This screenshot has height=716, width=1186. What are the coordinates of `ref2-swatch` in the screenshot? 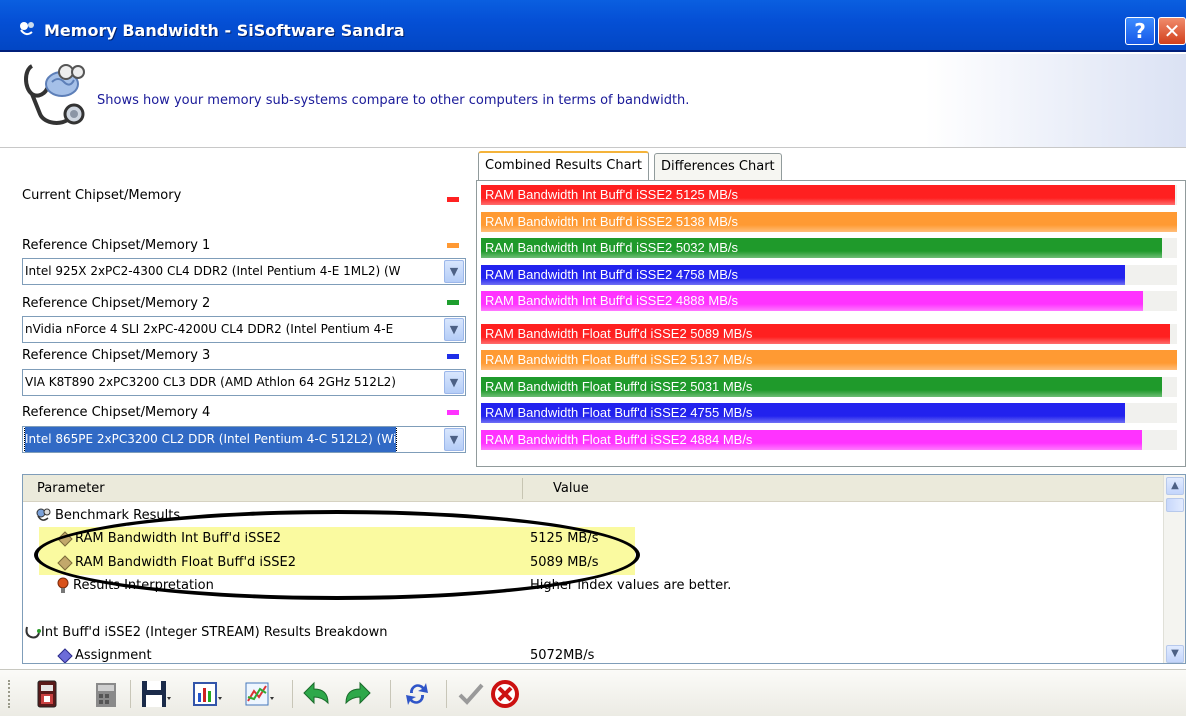 It's located at (453, 302).